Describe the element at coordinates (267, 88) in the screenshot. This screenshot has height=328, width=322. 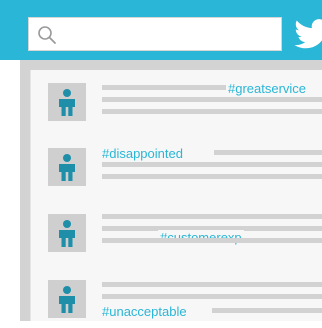
I see `hashtag-label: #greatservice` at that location.